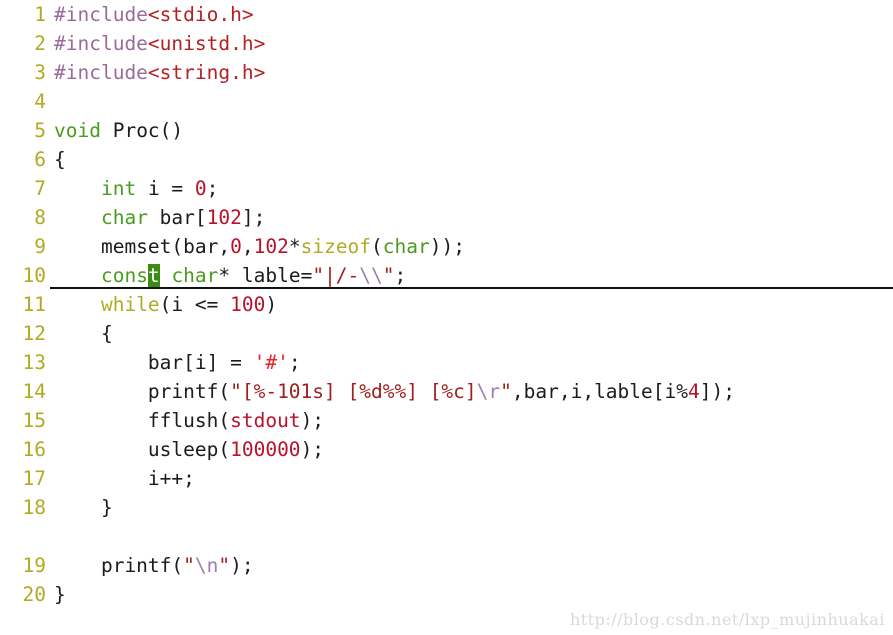 The width and height of the screenshot is (893, 635). I want to click on token-plain: * lable=, so click(265, 275).